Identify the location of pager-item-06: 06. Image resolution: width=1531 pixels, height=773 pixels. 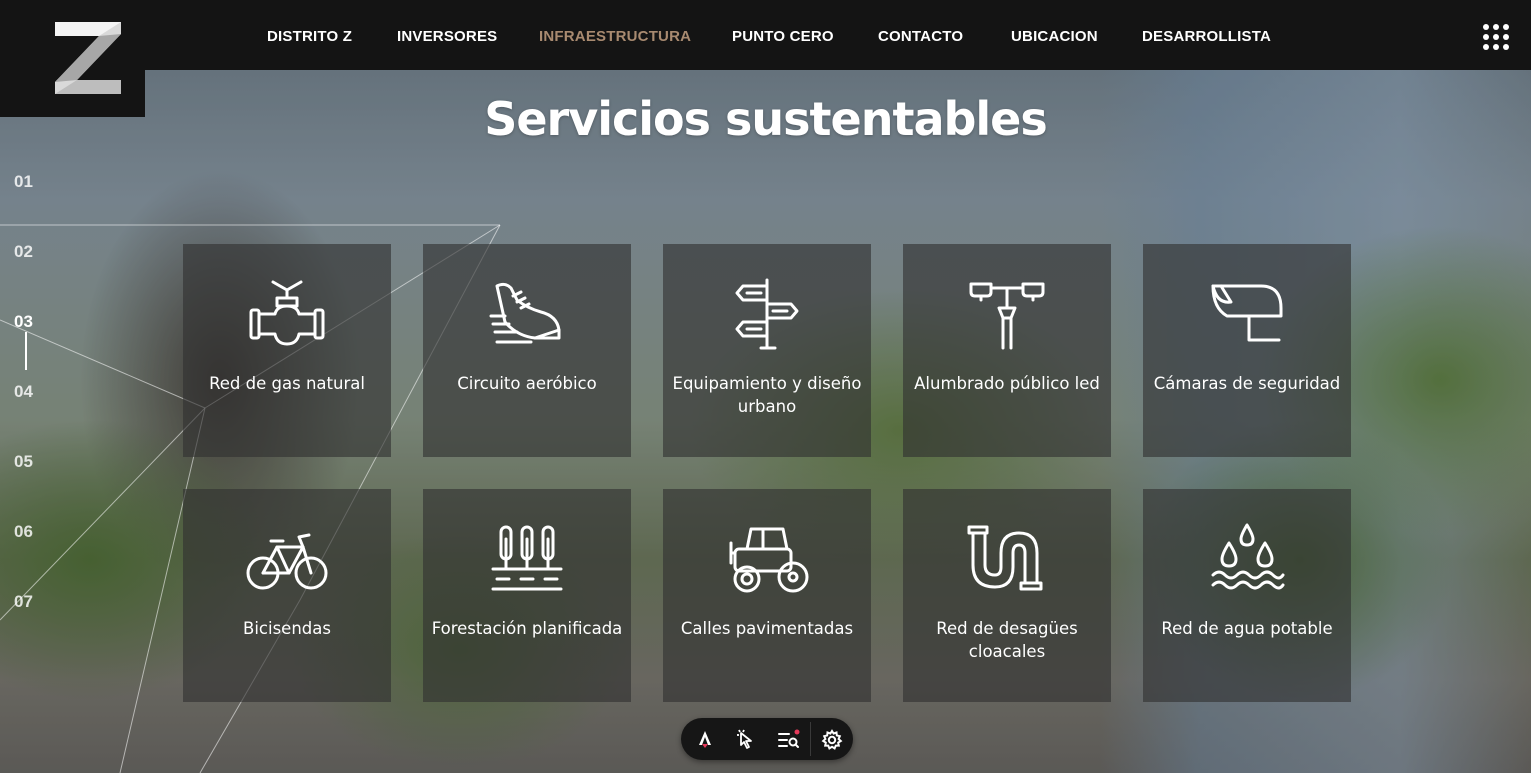
(23, 532).